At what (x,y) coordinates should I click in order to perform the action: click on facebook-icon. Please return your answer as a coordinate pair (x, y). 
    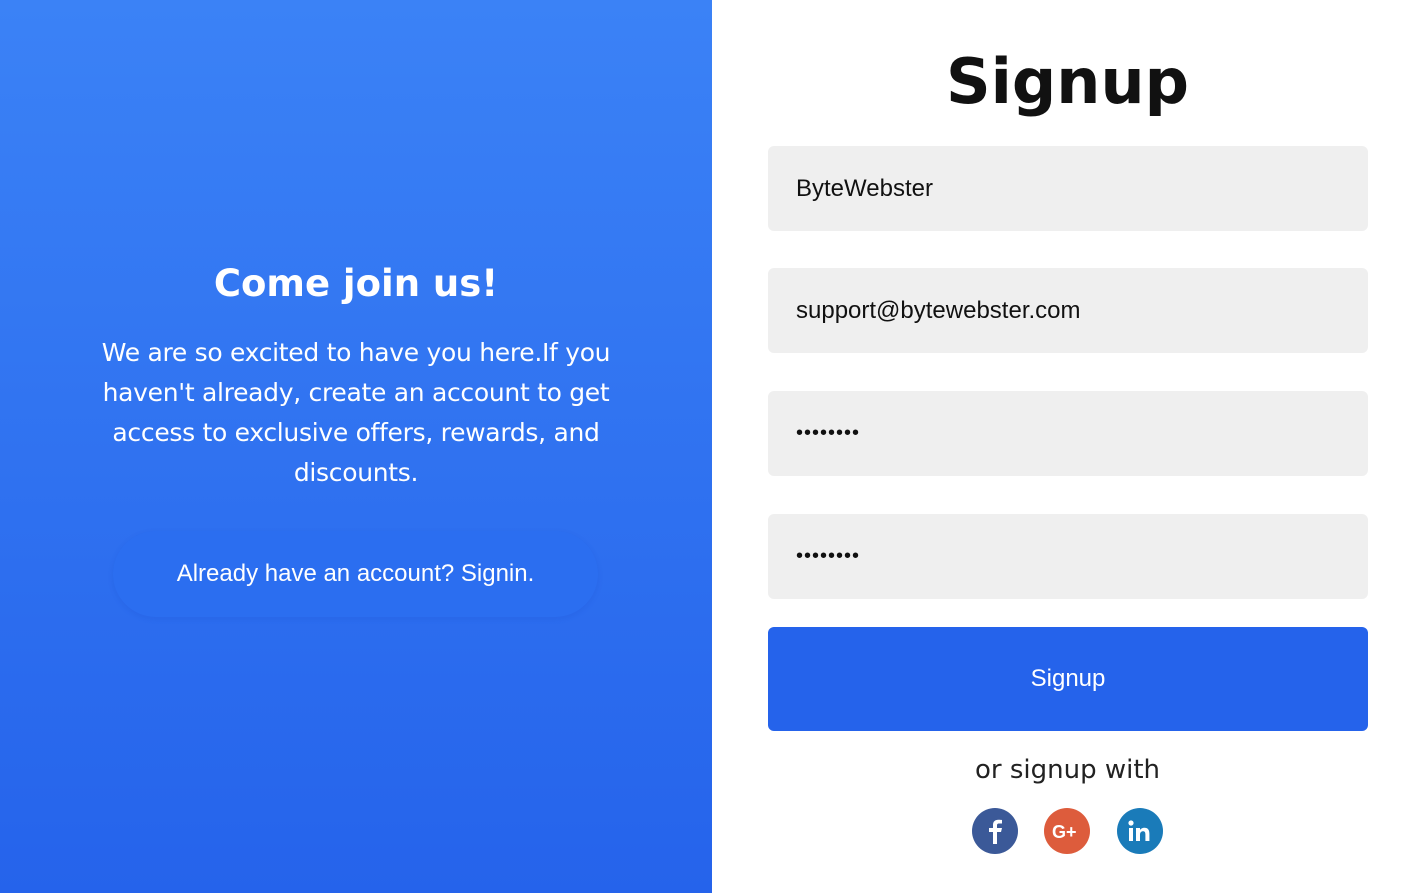
    Looking at the image, I should click on (995, 831).